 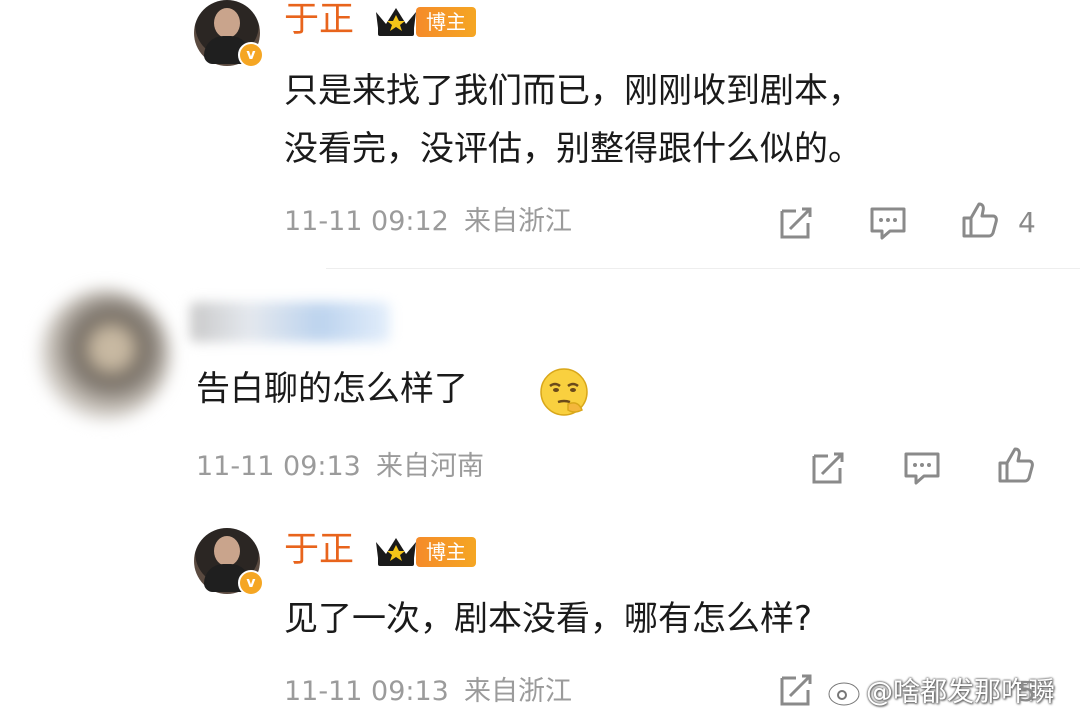 What do you see at coordinates (366, 221) in the screenshot?
I see `comment-time: 11-11 09:12` at bounding box center [366, 221].